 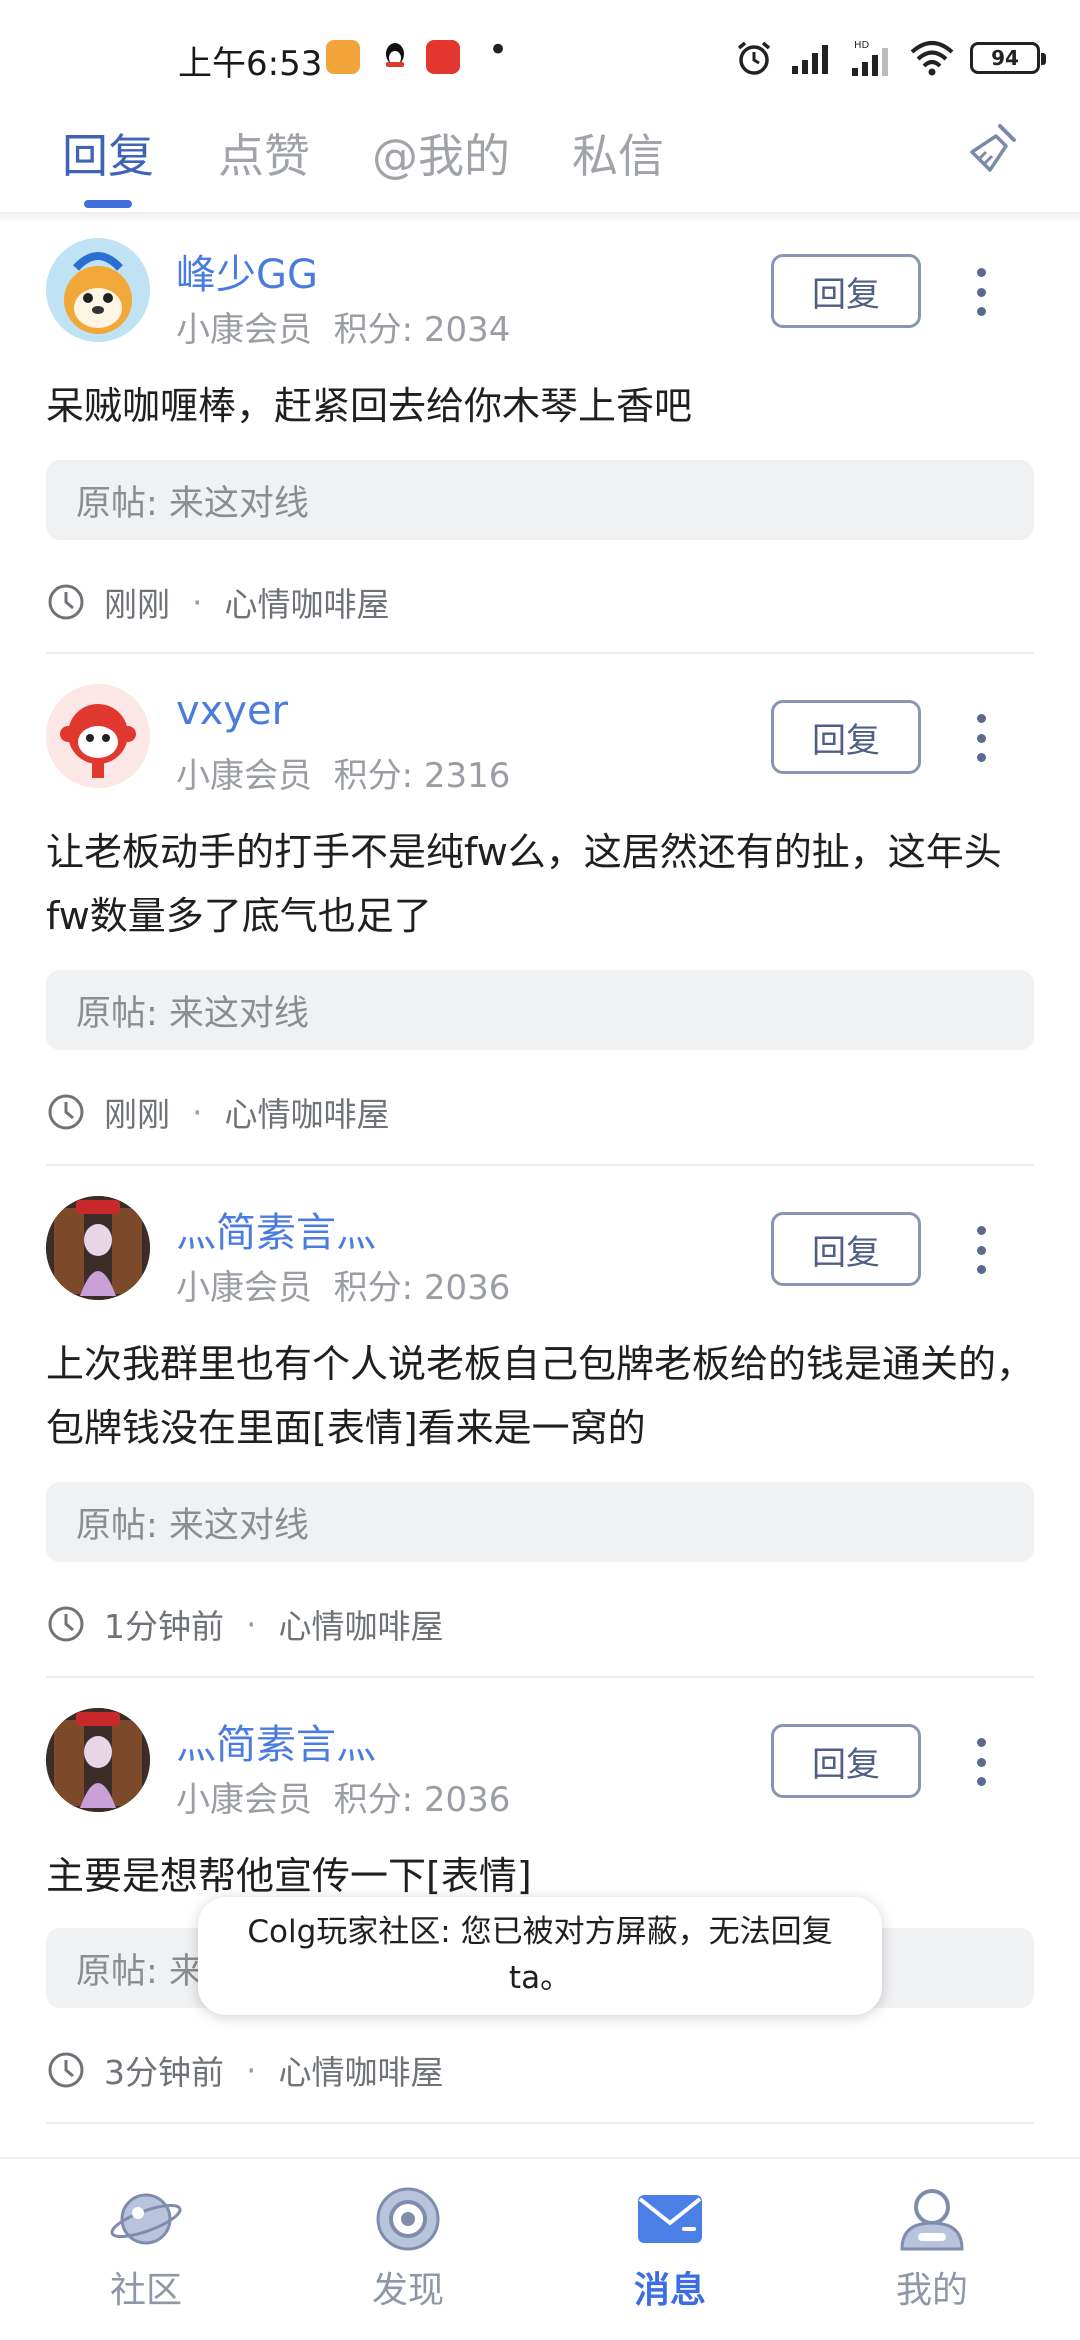 I want to click on planet-icon, so click(x=146, y=2219).